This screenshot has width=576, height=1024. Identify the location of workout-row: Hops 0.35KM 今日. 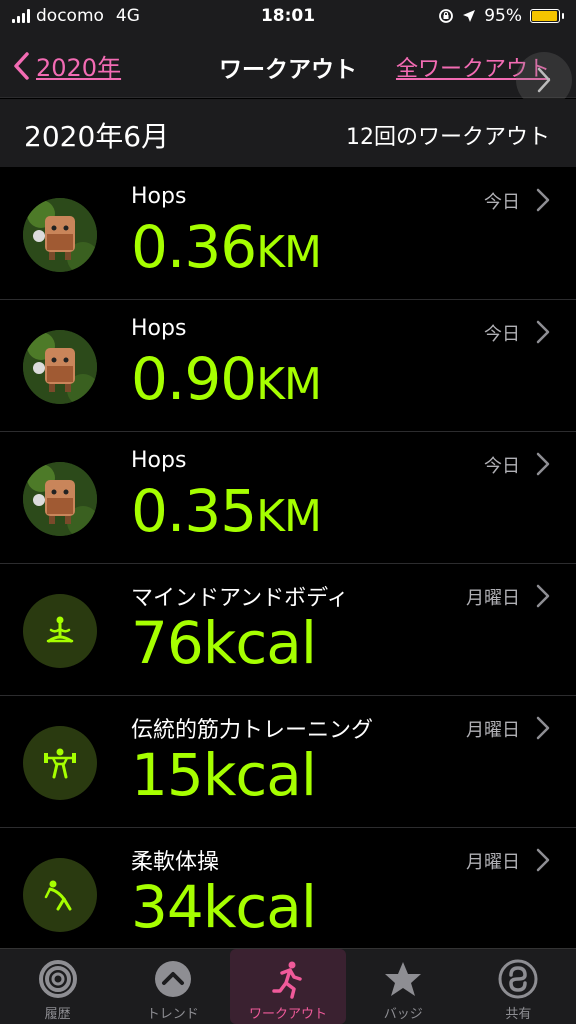
(288, 498).